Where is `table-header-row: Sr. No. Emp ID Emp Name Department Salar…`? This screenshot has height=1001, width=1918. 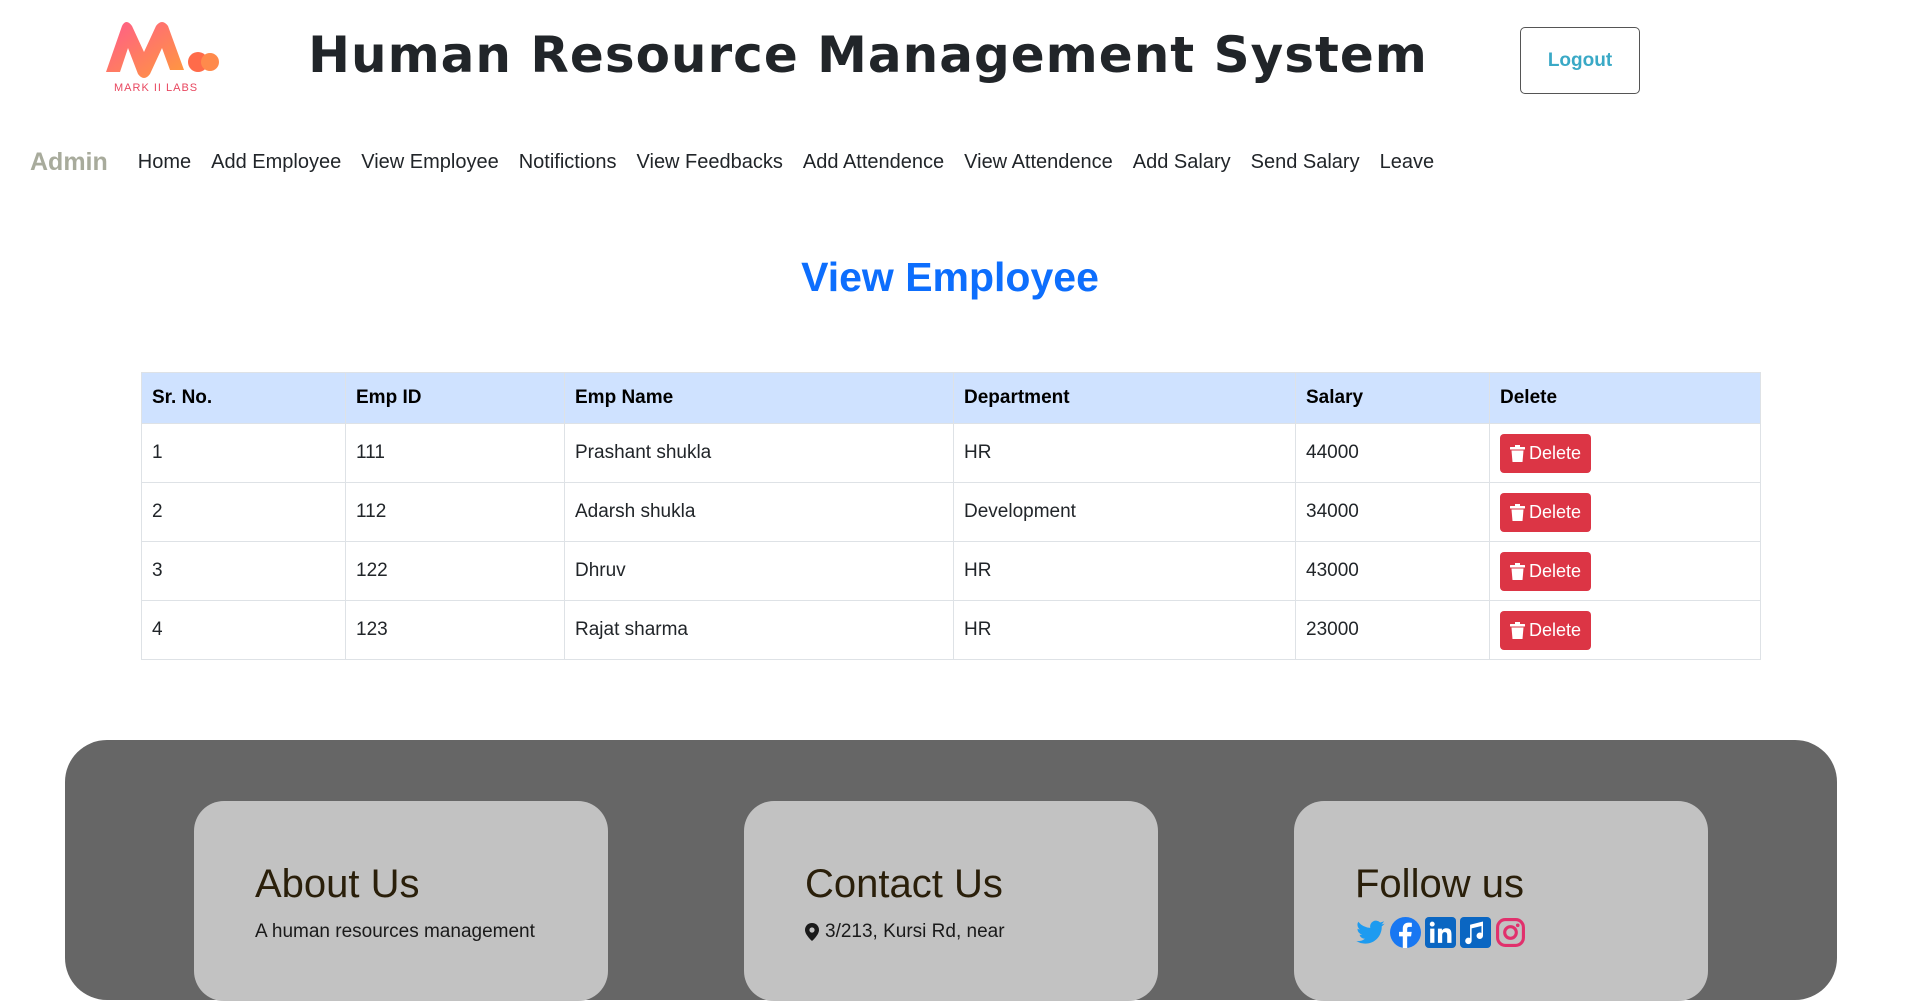
table-header-row: Sr. No. Emp ID Emp Name Department Salar… is located at coordinates (951, 398).